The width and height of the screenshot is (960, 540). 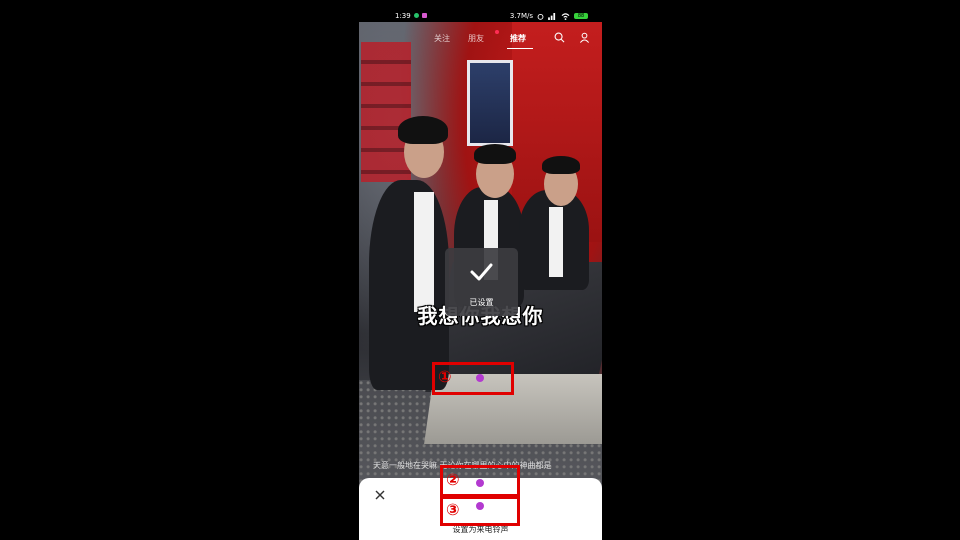 What do you see at coordinates (445, 376) in the screenshot?
I see `annotation-marker-1: ①` at bounding box center [445, 376].